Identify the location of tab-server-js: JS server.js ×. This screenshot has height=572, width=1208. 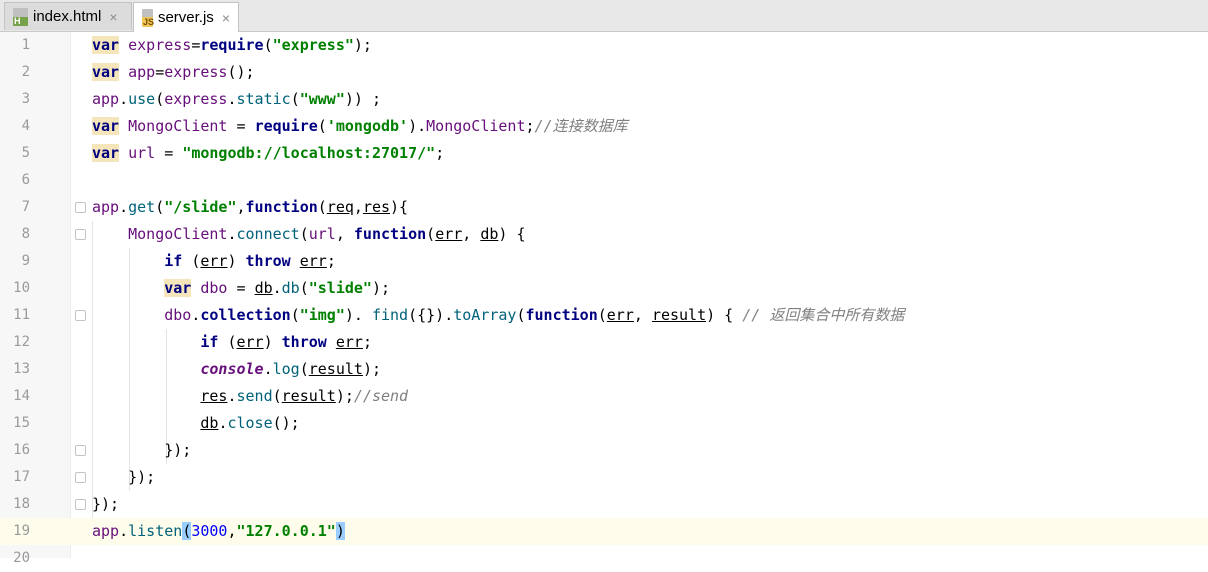
(186, 17).